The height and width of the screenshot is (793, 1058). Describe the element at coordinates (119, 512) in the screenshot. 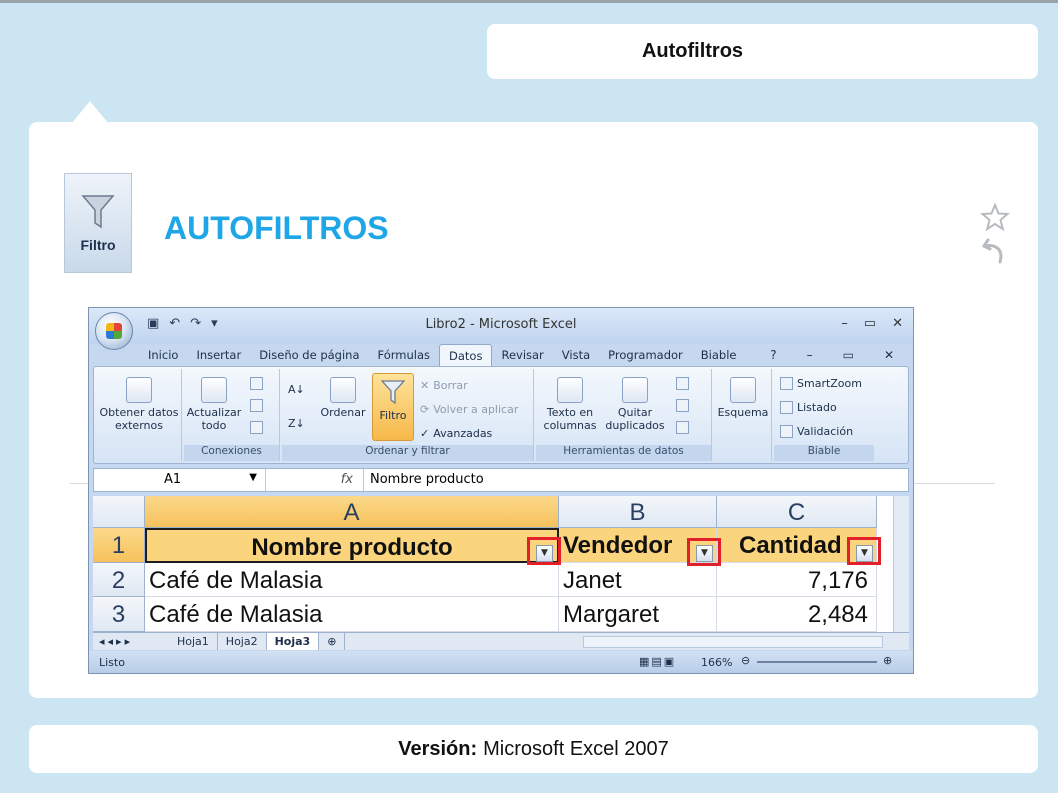

I see `select-all-corner` at that location.